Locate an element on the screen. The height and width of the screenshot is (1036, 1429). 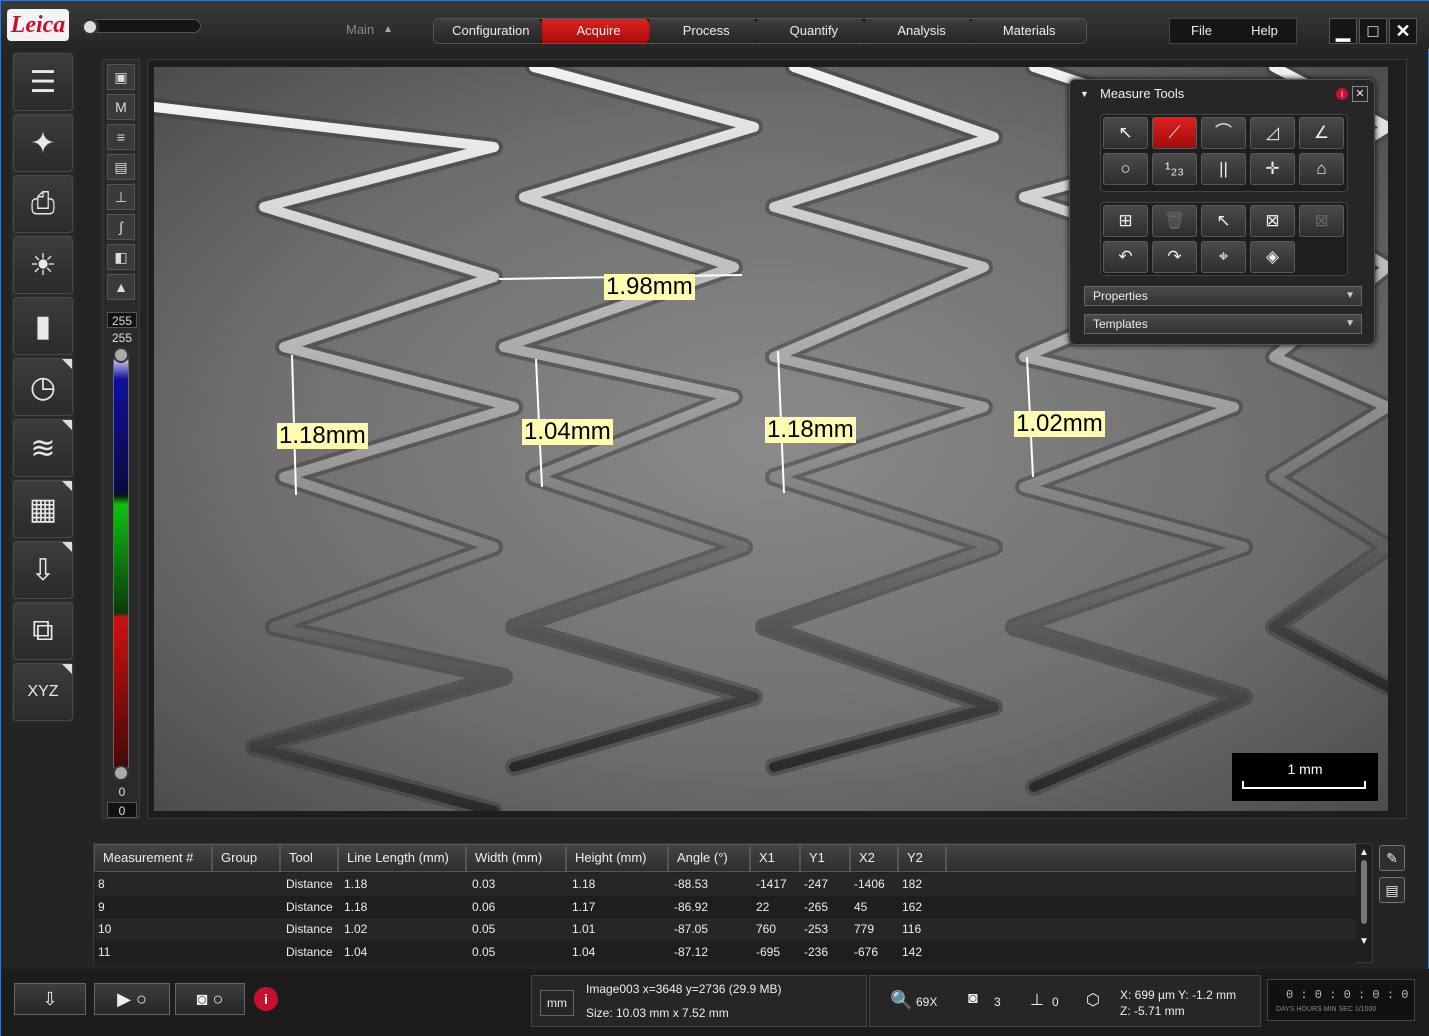
tab-materials: Materials is located at coordinates (1029, 31).